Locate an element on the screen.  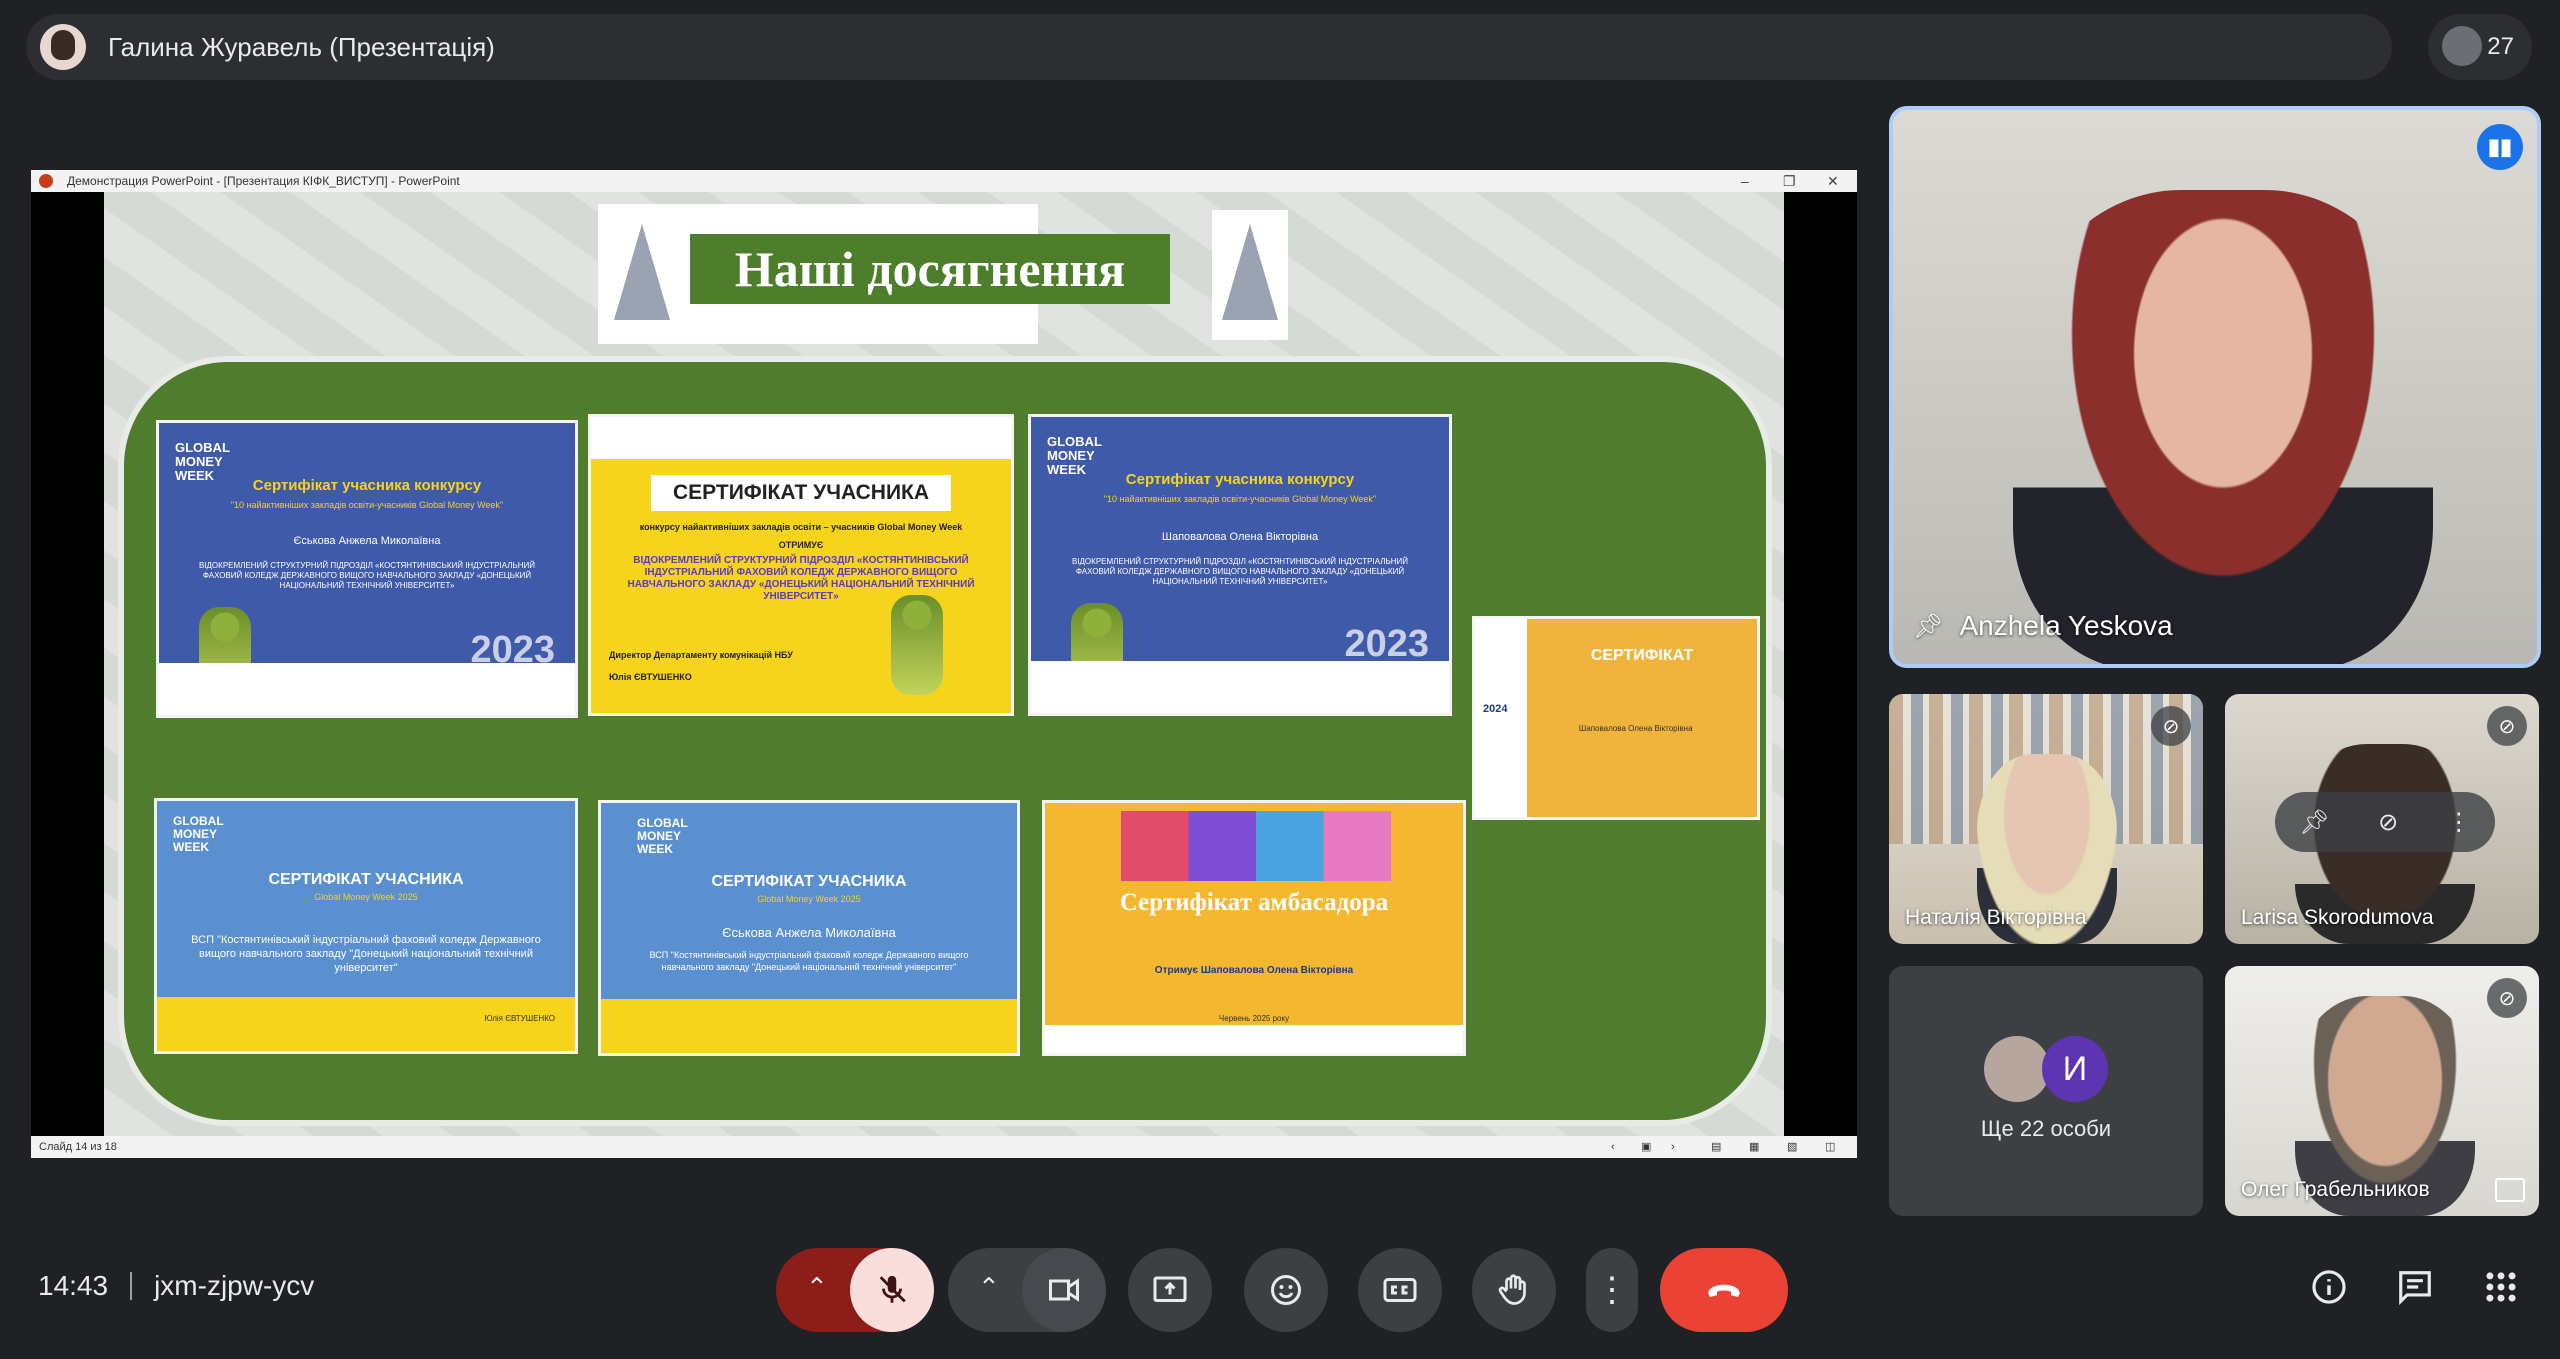
reading-view-icon: ▧ is located at coordinates (1792, 1147).